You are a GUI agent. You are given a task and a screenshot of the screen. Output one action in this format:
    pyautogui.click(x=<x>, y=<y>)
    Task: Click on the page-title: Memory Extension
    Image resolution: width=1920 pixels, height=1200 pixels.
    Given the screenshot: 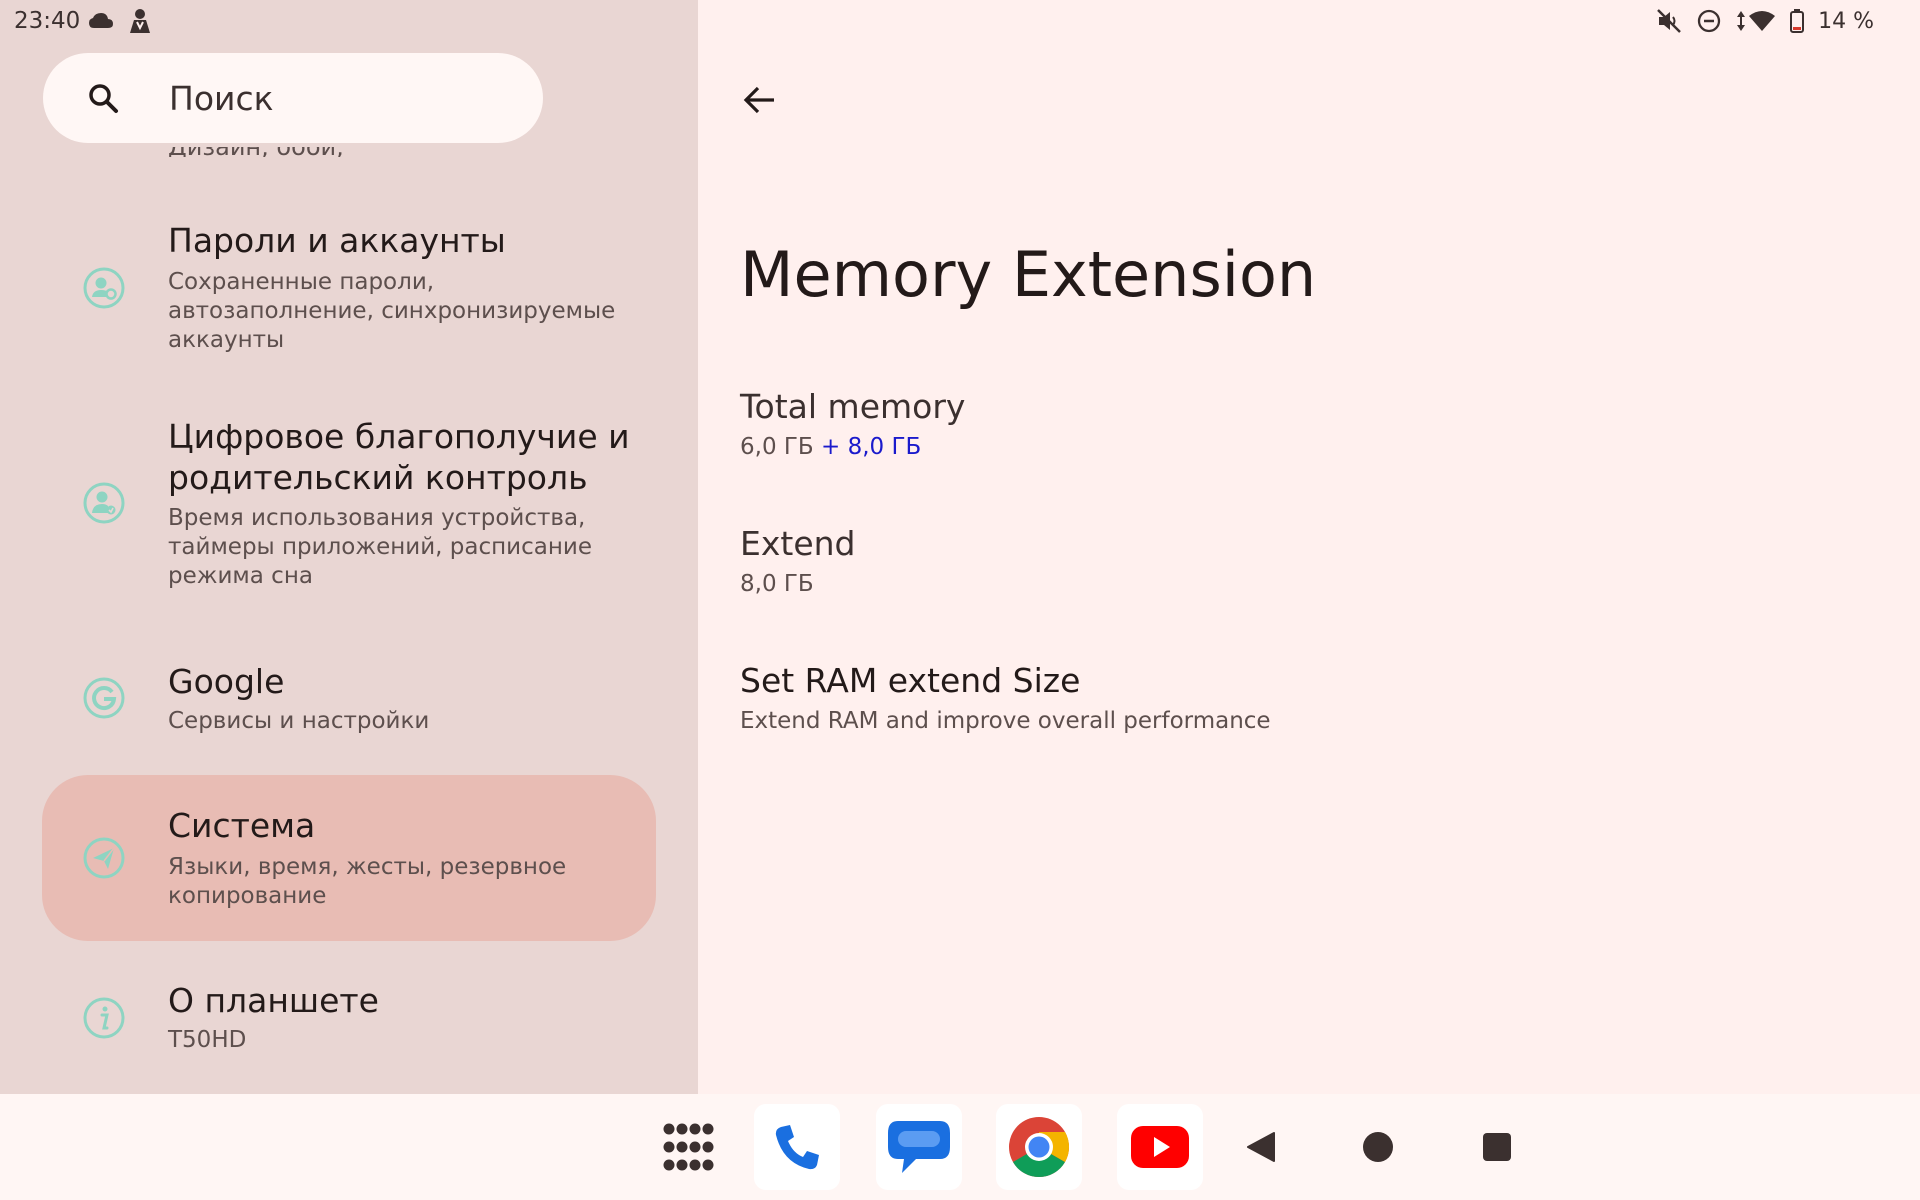 What is the action you would take?
    pyautogui.click(x=1028, y=274)
    